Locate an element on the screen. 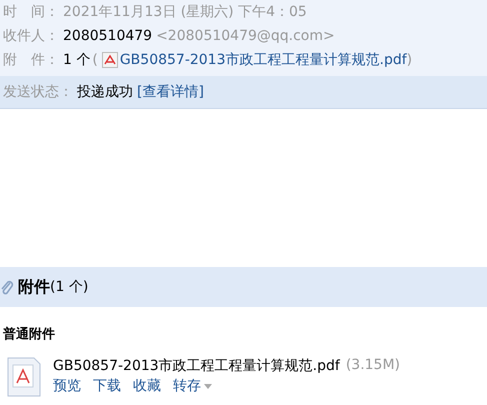  paperclip-icon is located at coordinates (7, 287).